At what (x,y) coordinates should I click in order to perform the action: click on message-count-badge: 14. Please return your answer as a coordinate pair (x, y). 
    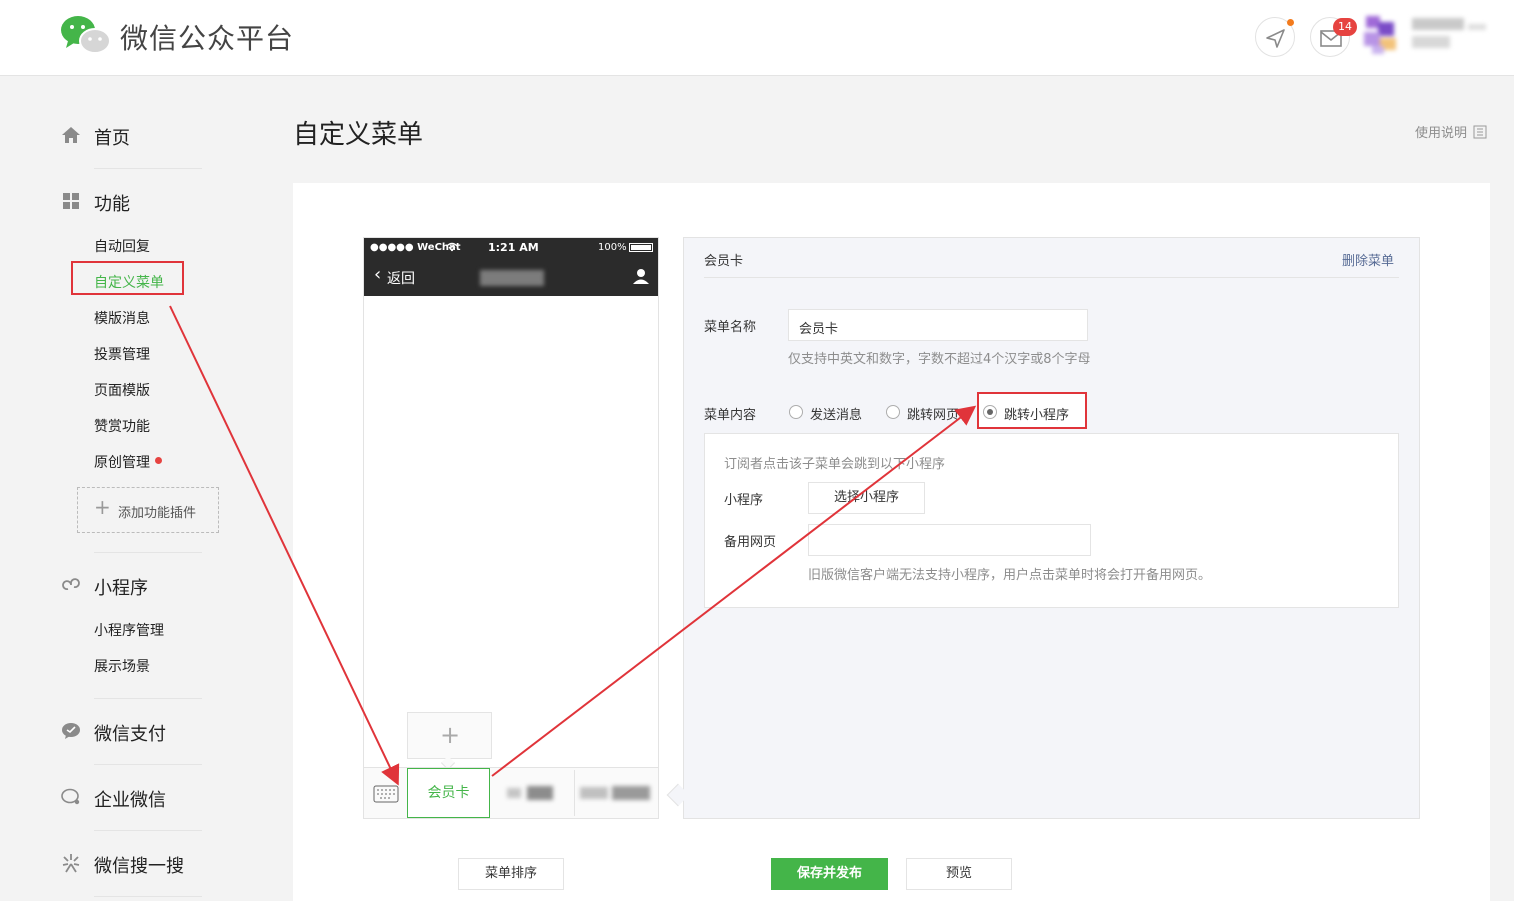
    Looking at the image, I should click on (1345, 27).